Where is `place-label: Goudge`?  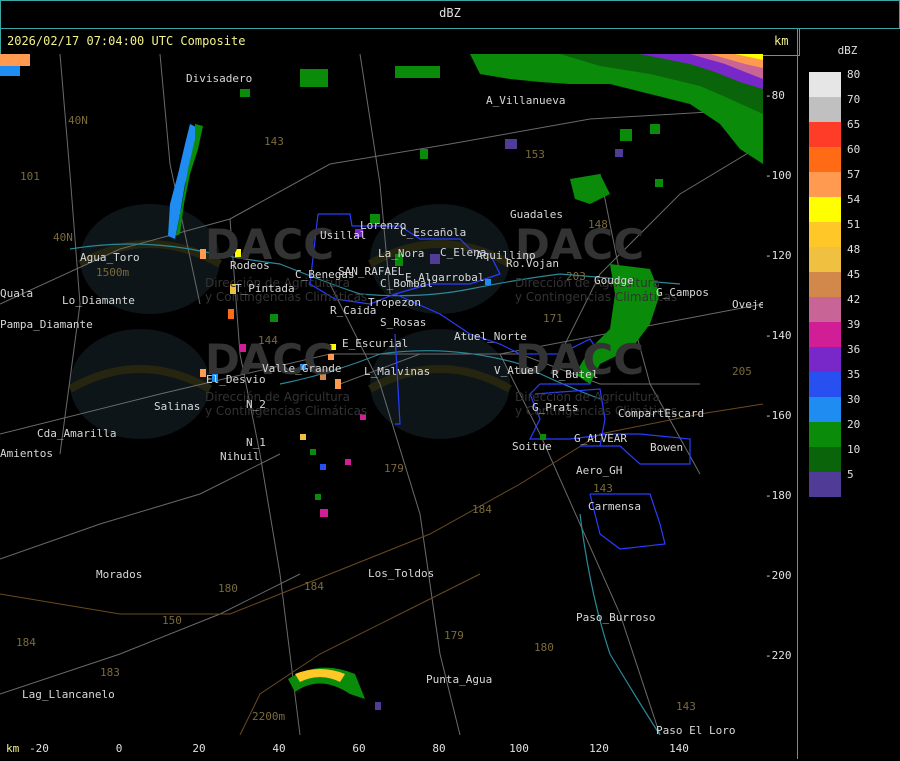 place-label: Goudge is located at coordinates (614, 280).